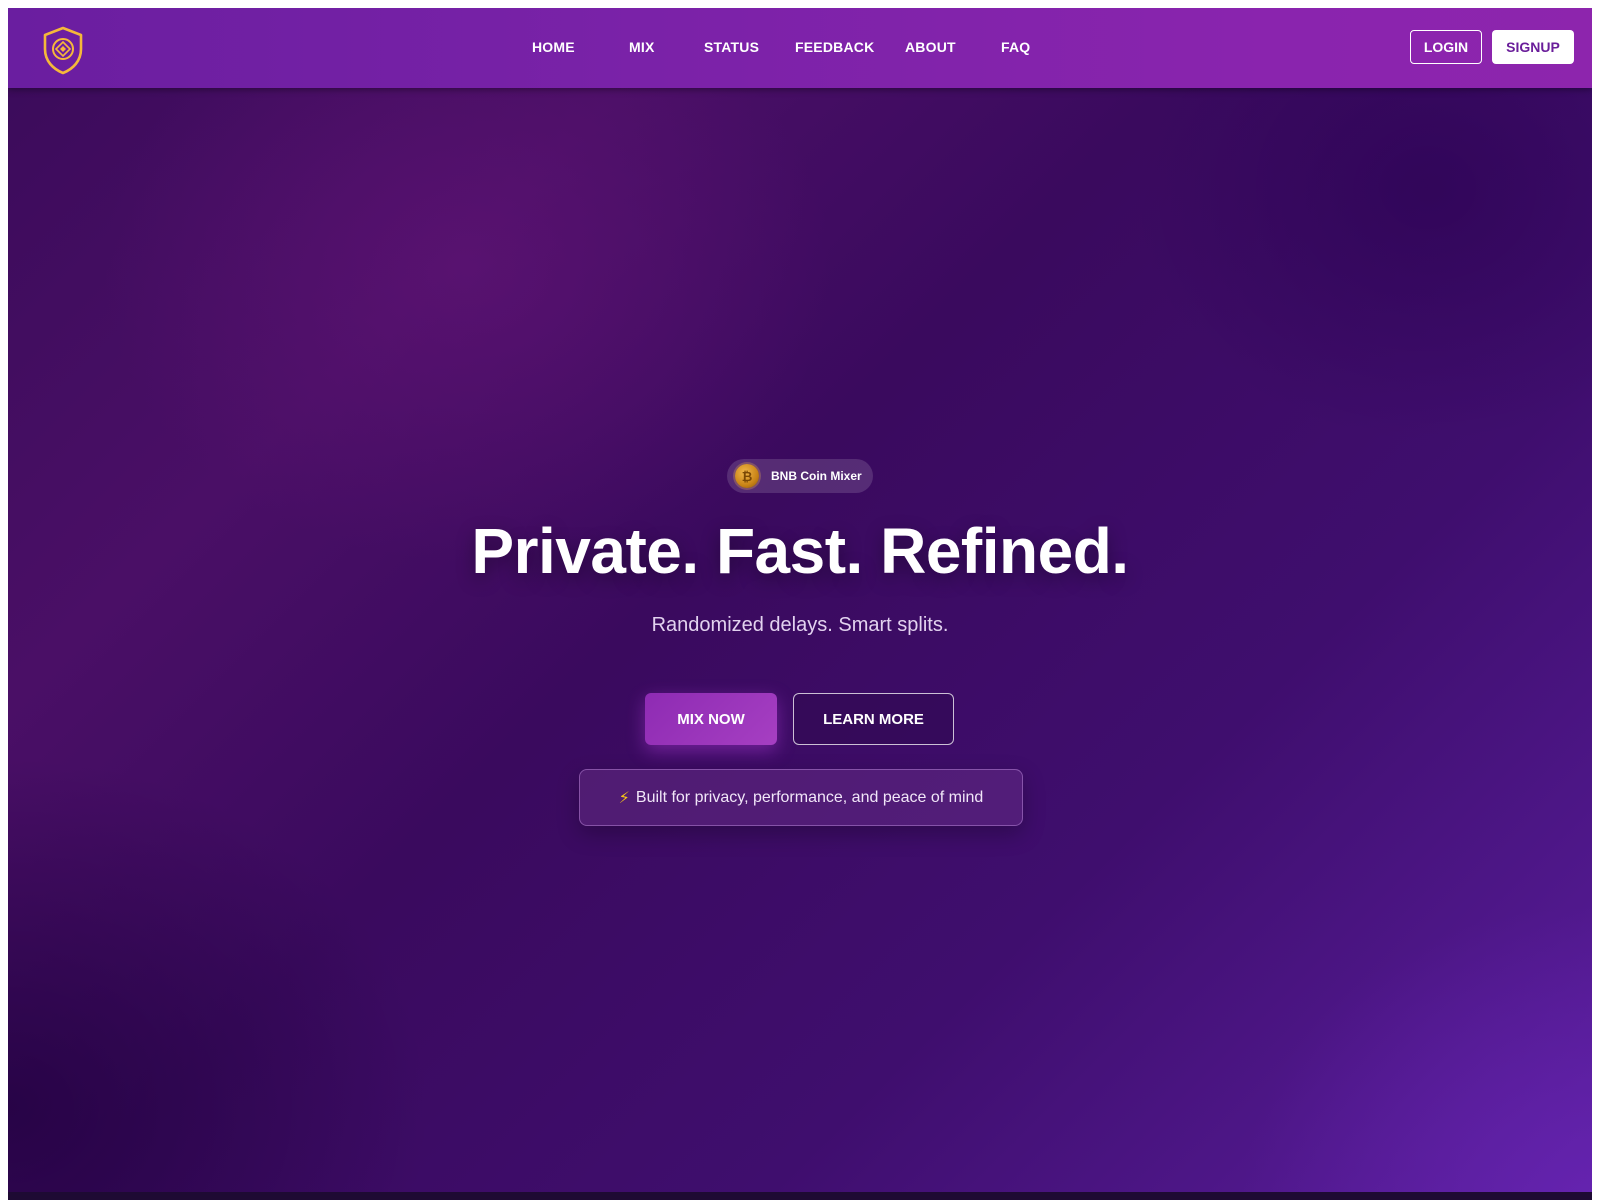 The width and height of the screenshot is (1600, 1200). I want to click on nav-about: ABOUT, so click(930, 47).